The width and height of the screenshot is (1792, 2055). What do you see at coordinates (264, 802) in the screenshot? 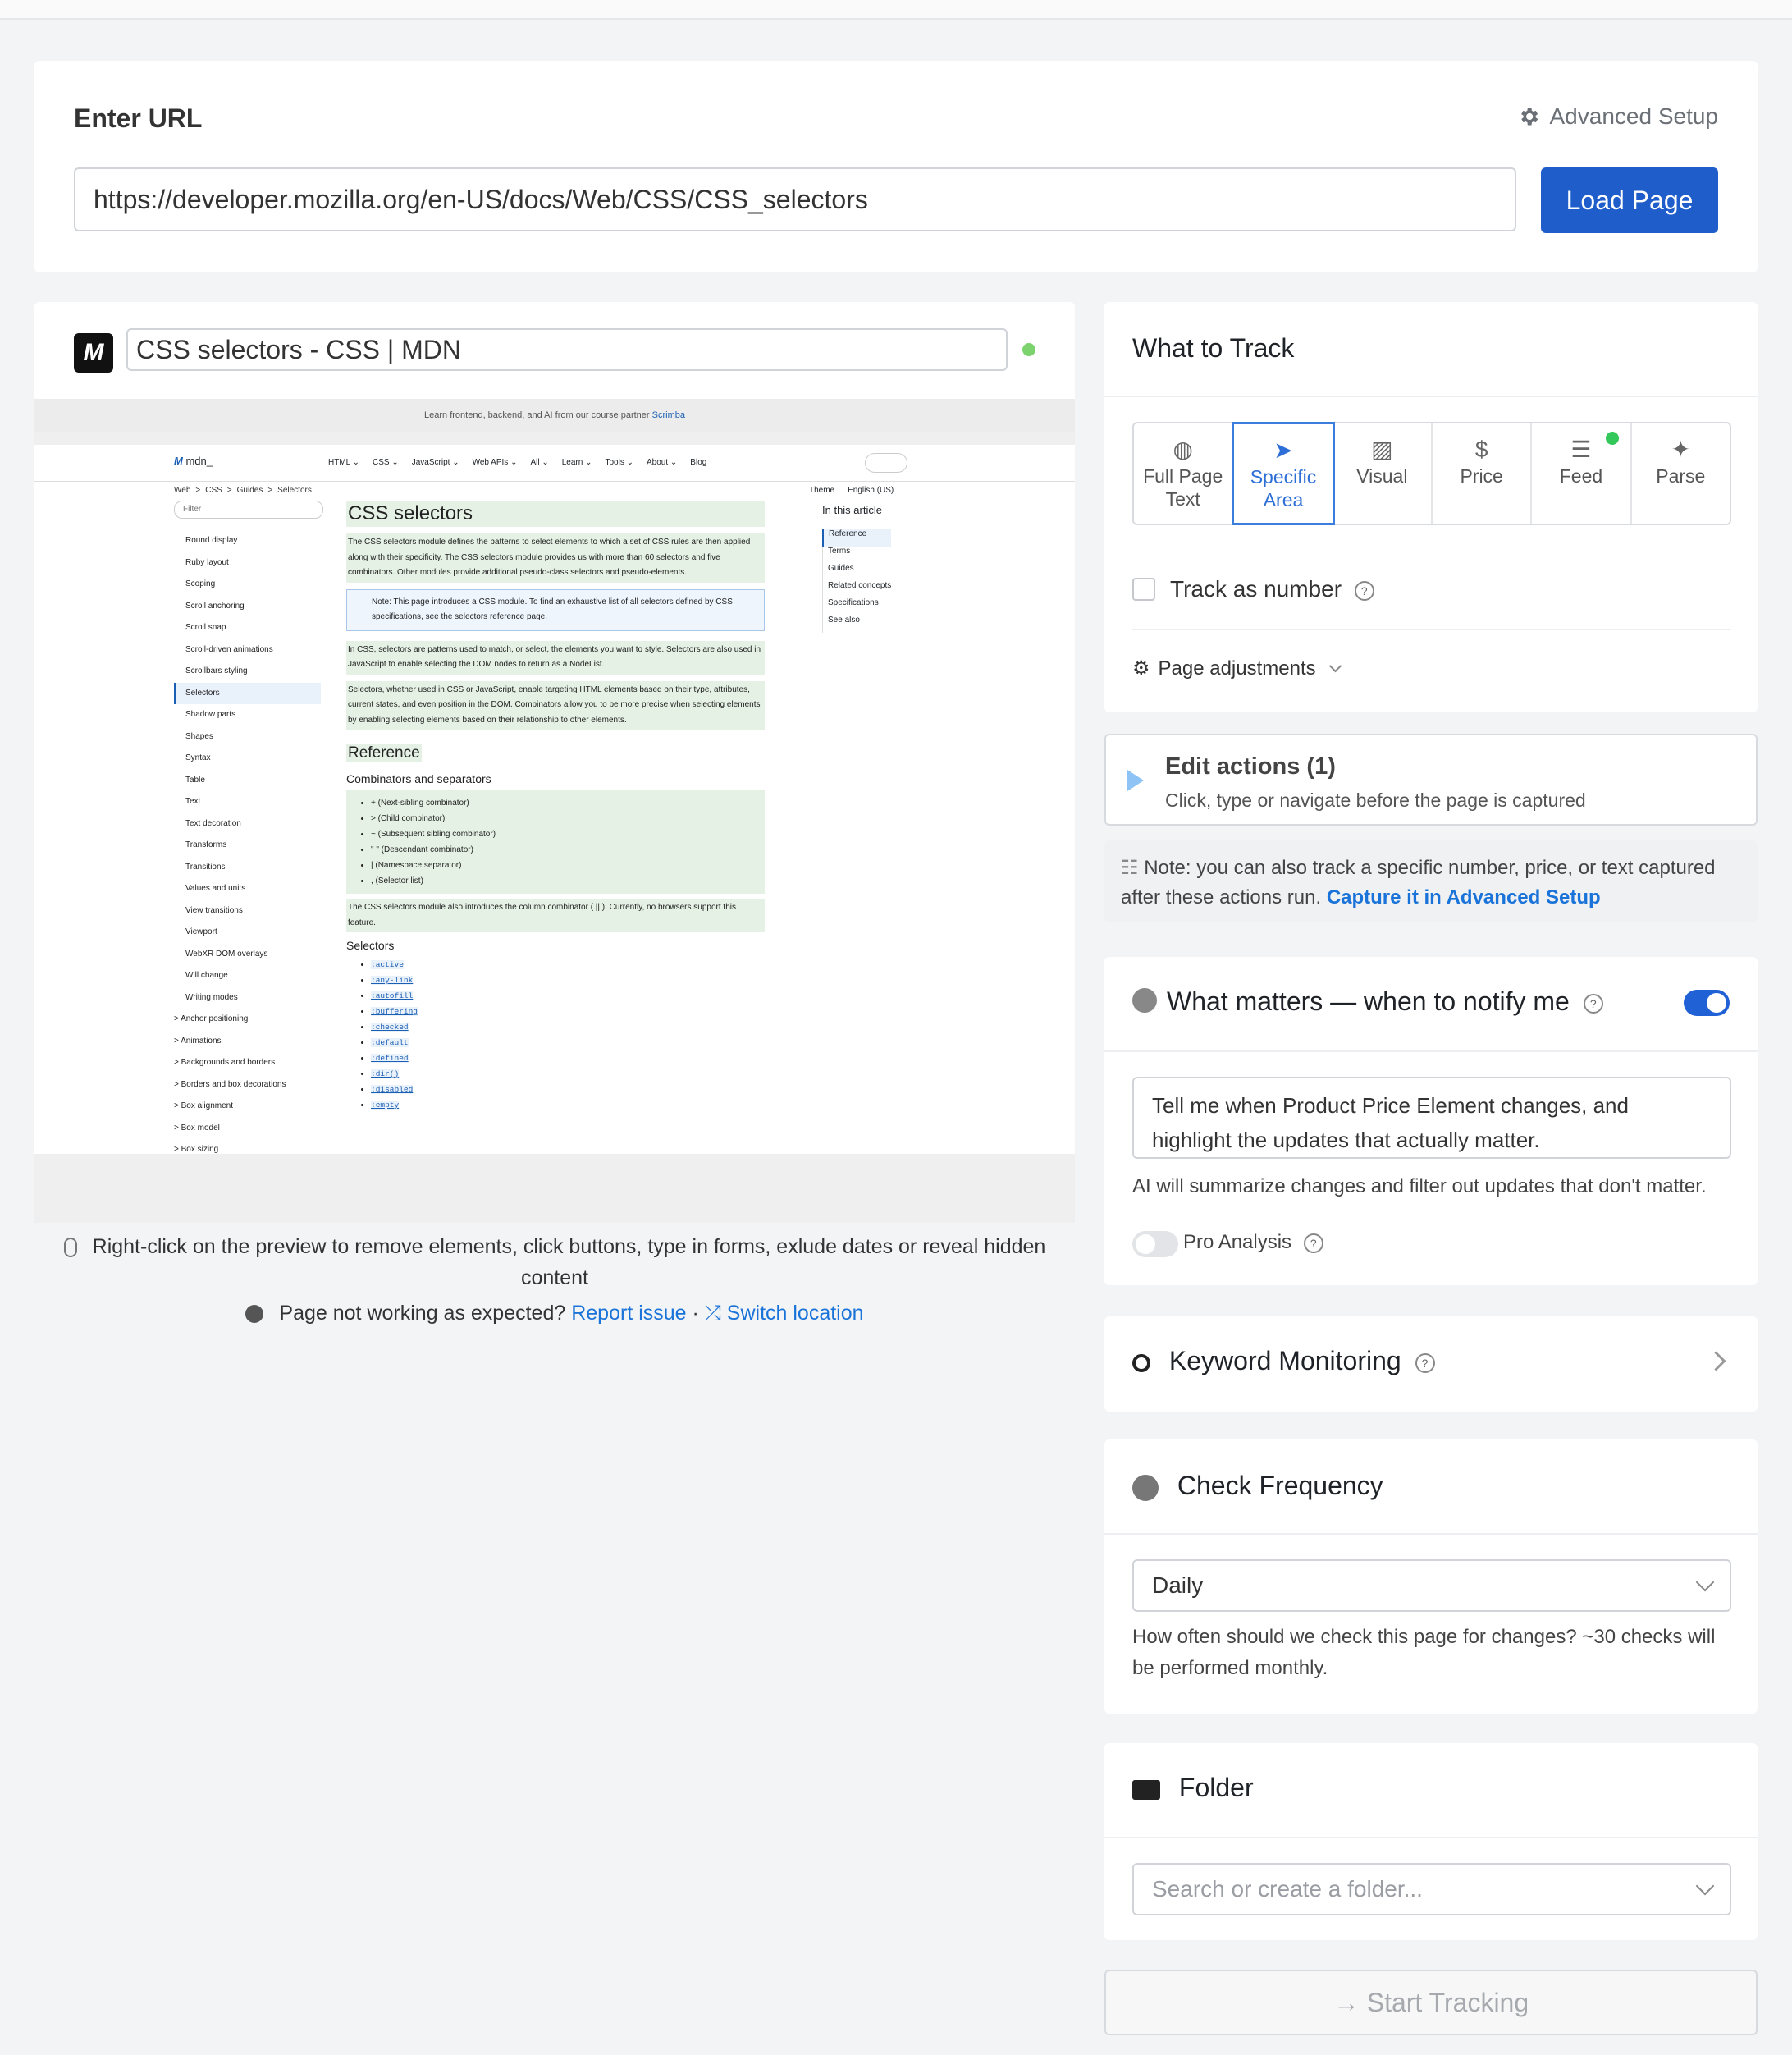
I see `sidebar-item: Text` at bounding box center [264, 802].